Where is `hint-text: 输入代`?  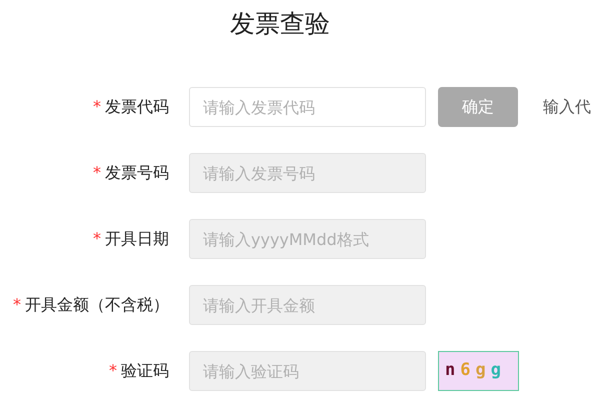 hint-text: 输入代 is located at coordinates (567, 107).